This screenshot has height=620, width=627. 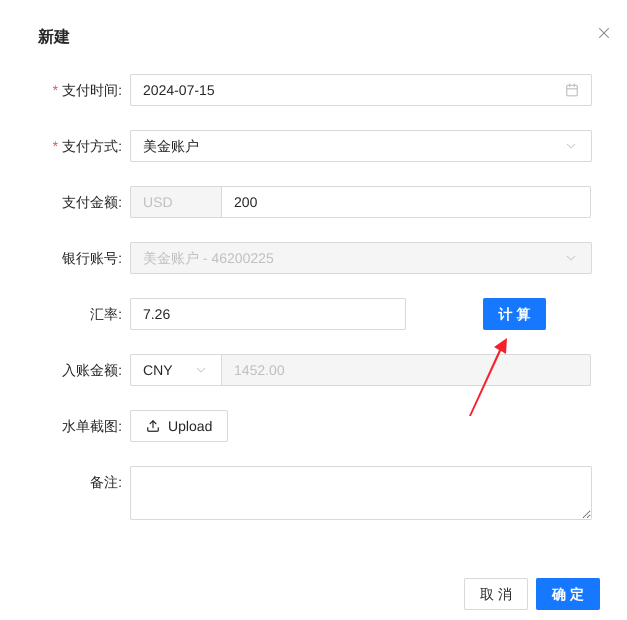 What do you see at coordinates (153, 426) in the screenshot?
I see `upload-icon` at bounding box center [153, 426].